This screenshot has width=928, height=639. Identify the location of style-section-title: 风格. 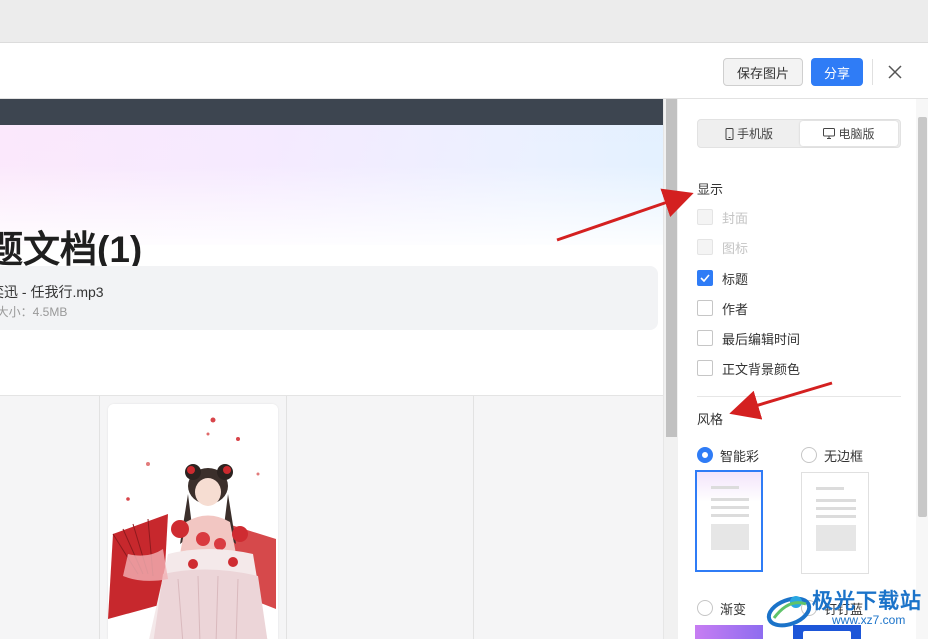
(710, 419).